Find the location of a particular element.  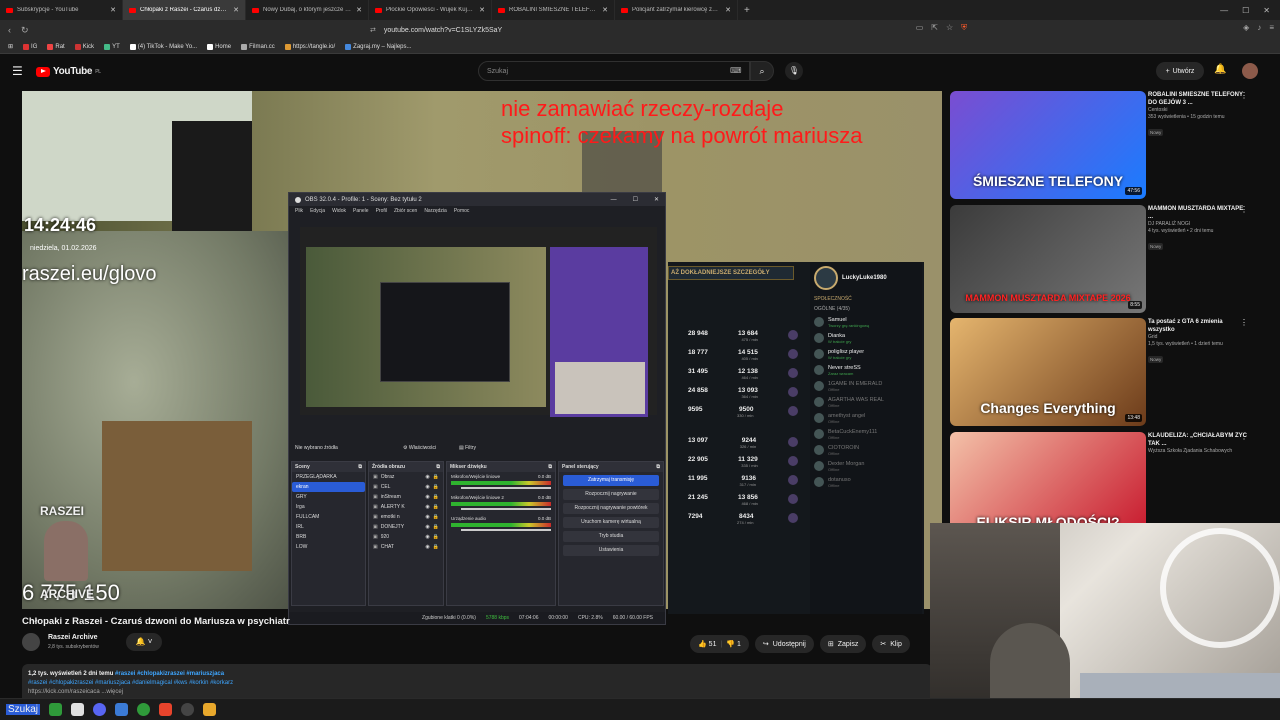

video-title: Ta postać z GTA 6 zmienia wszystko is located at coordinates (1198, 326).